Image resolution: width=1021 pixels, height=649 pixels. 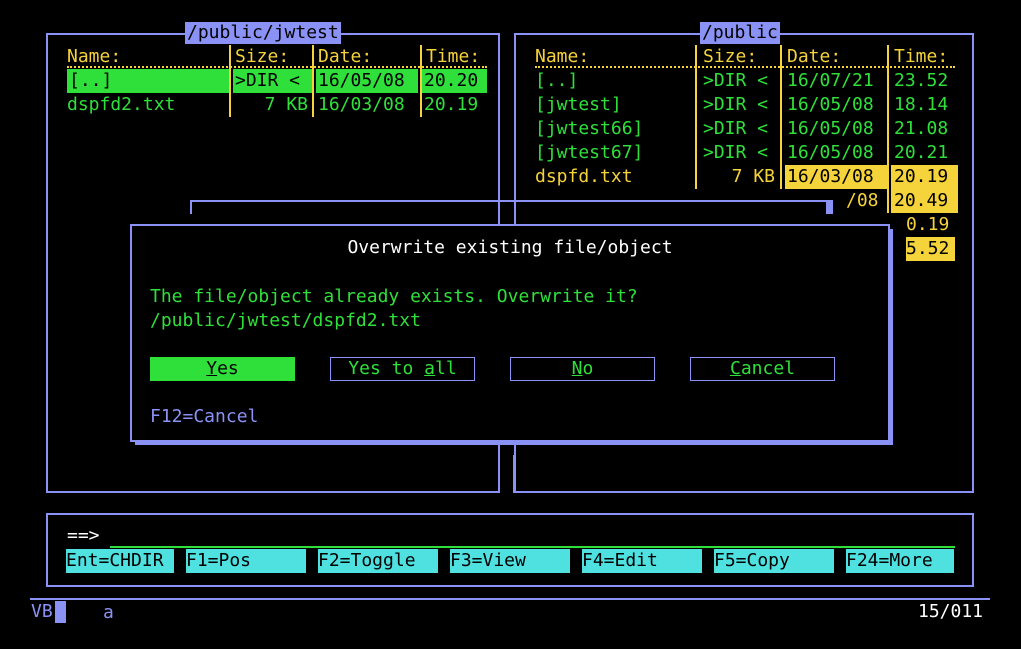 I want to click on yes-button: Yes, so click(x=222, y=369).